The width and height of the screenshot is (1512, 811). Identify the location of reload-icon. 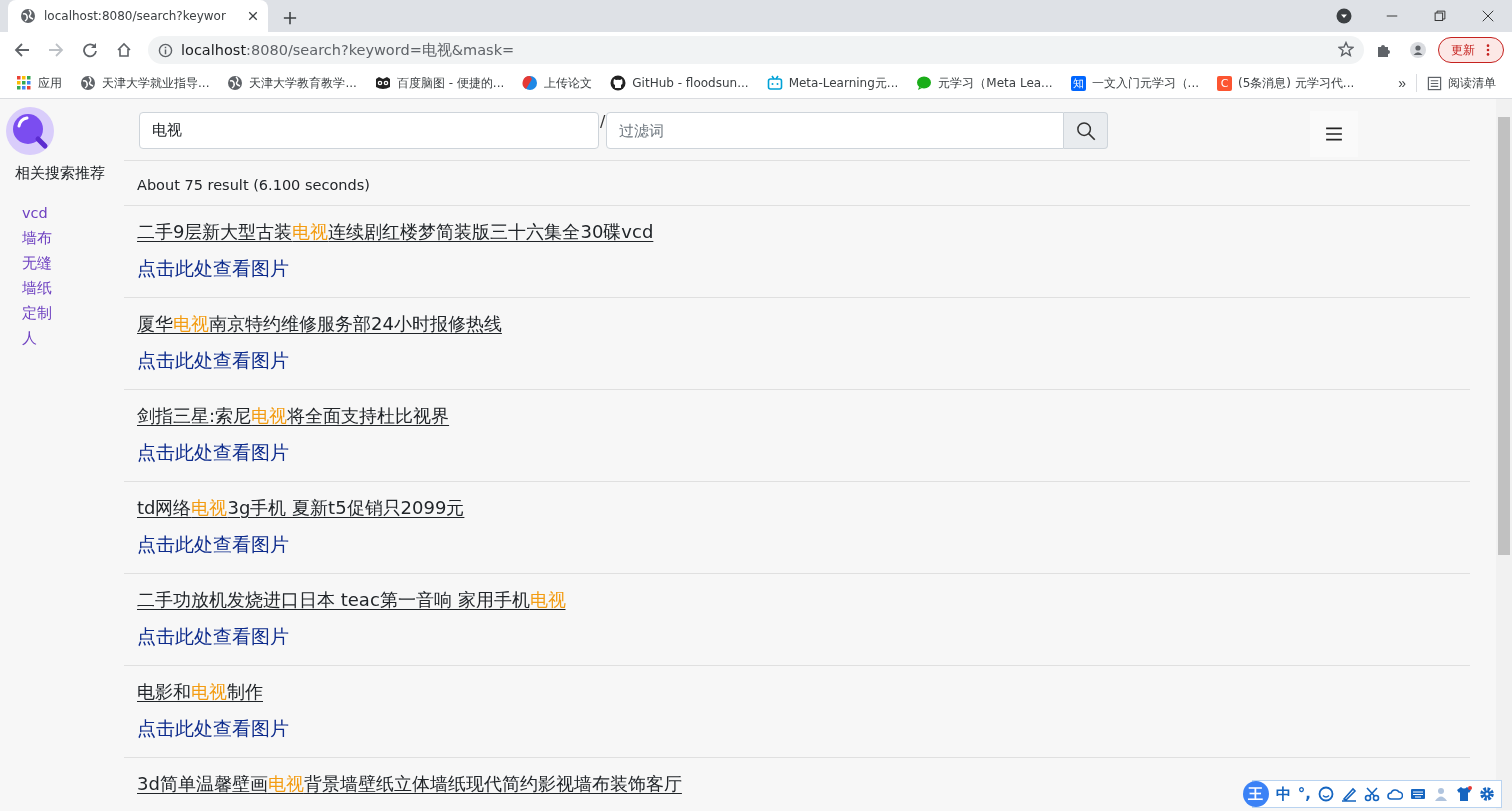
(90, 50).